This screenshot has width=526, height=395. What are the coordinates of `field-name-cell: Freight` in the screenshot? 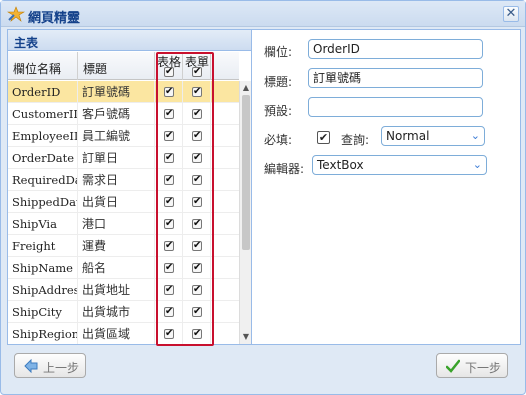 It's located at (43, 246).